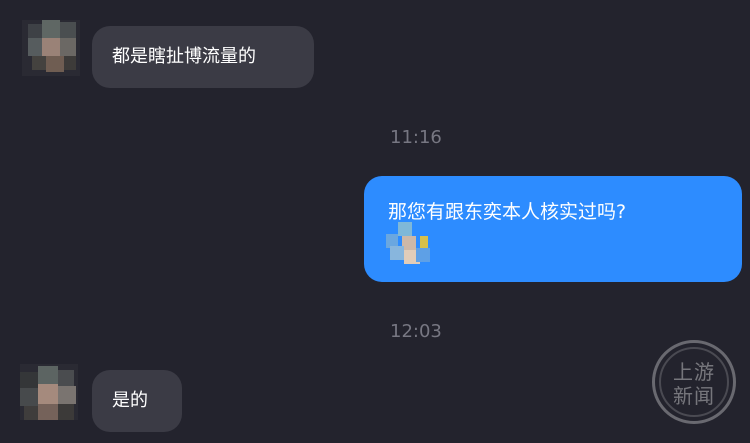 The width and height of the screenshot is (750, 443). I want to click on watermark-logo: 上游 新闻, so click(694, 382).